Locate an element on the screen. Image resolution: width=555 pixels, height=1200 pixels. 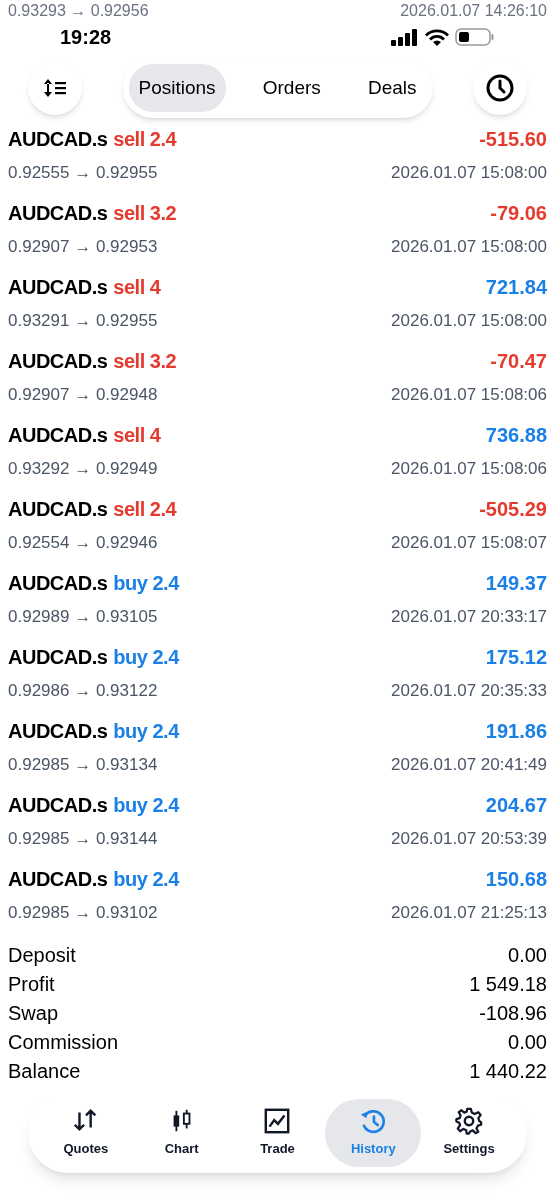
sort-icon is located at coordinates (55, 88).